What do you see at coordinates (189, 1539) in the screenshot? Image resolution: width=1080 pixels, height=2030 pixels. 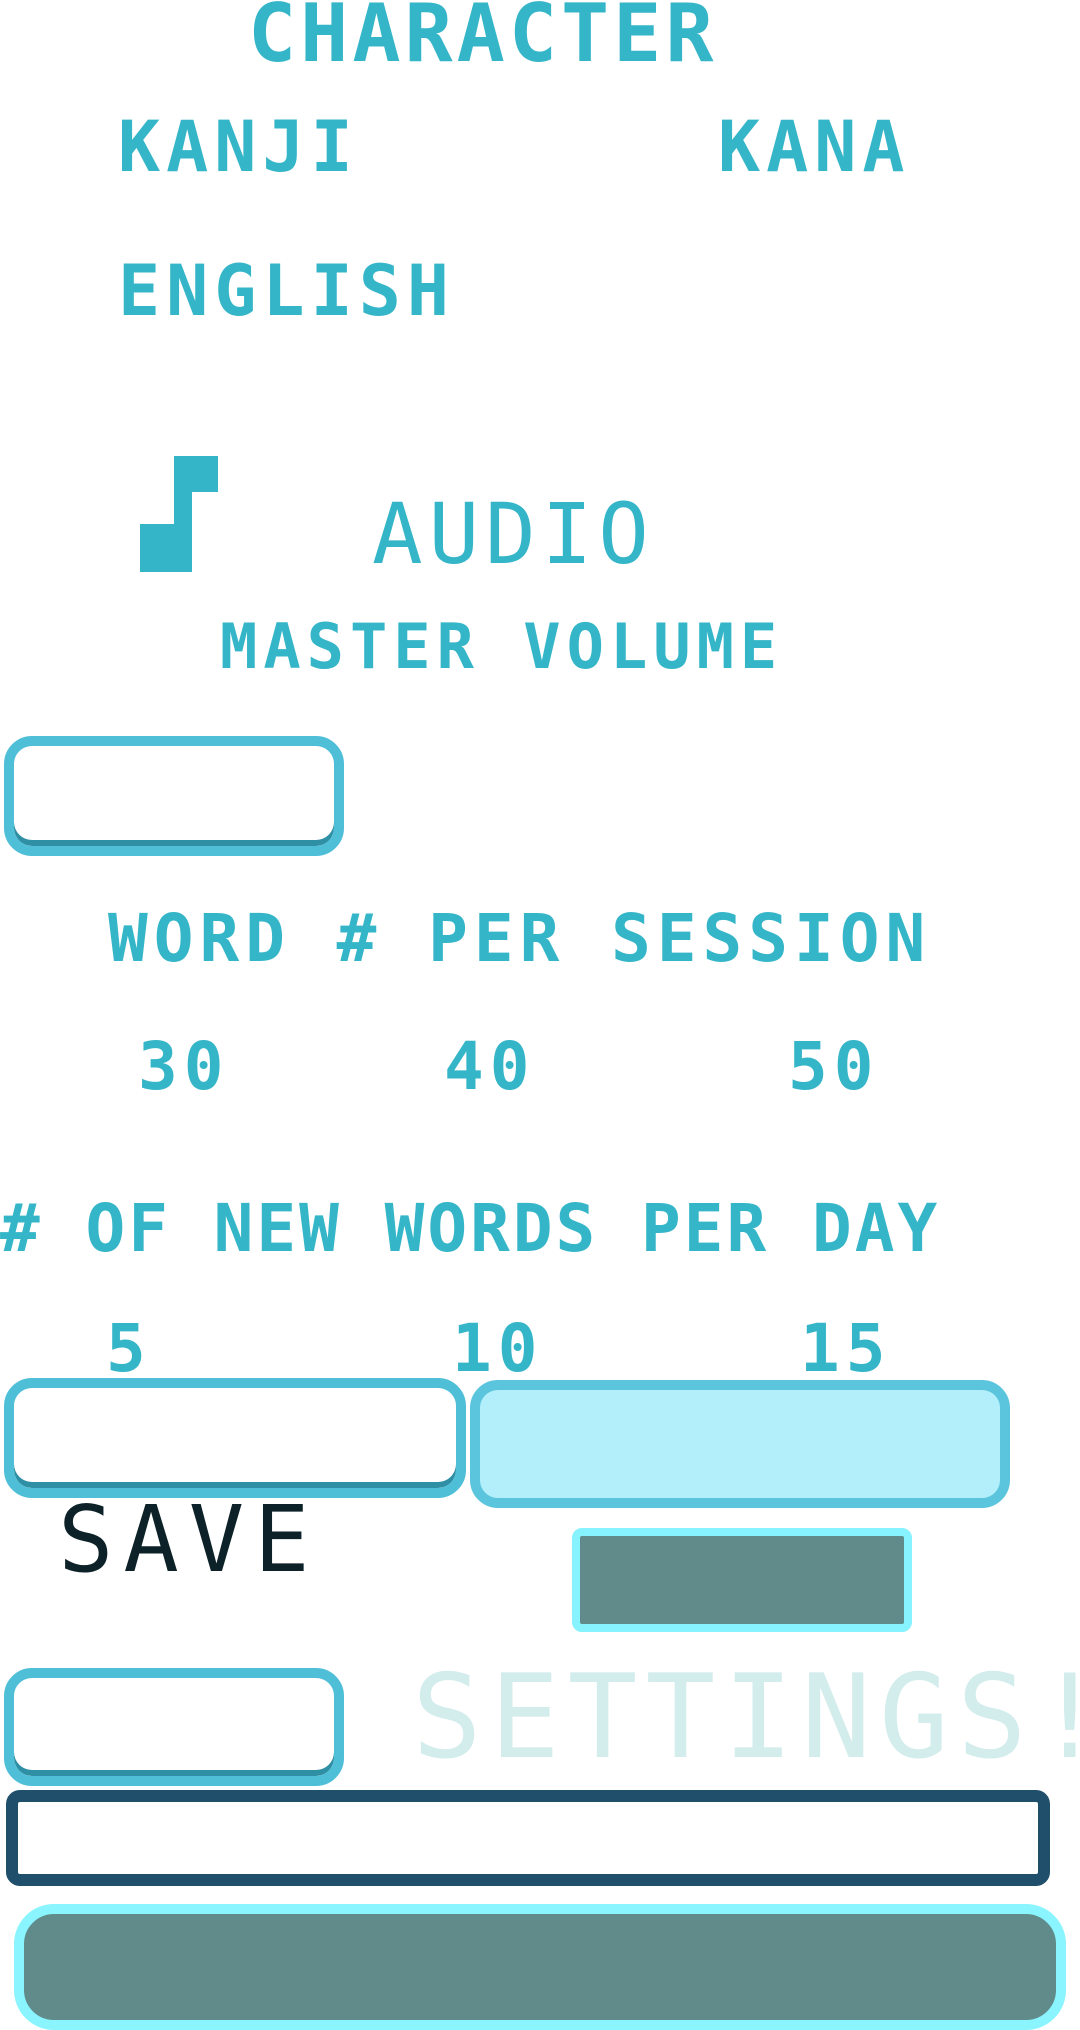 I see `save-label: SAVE` at bounding box center [189, 1539].